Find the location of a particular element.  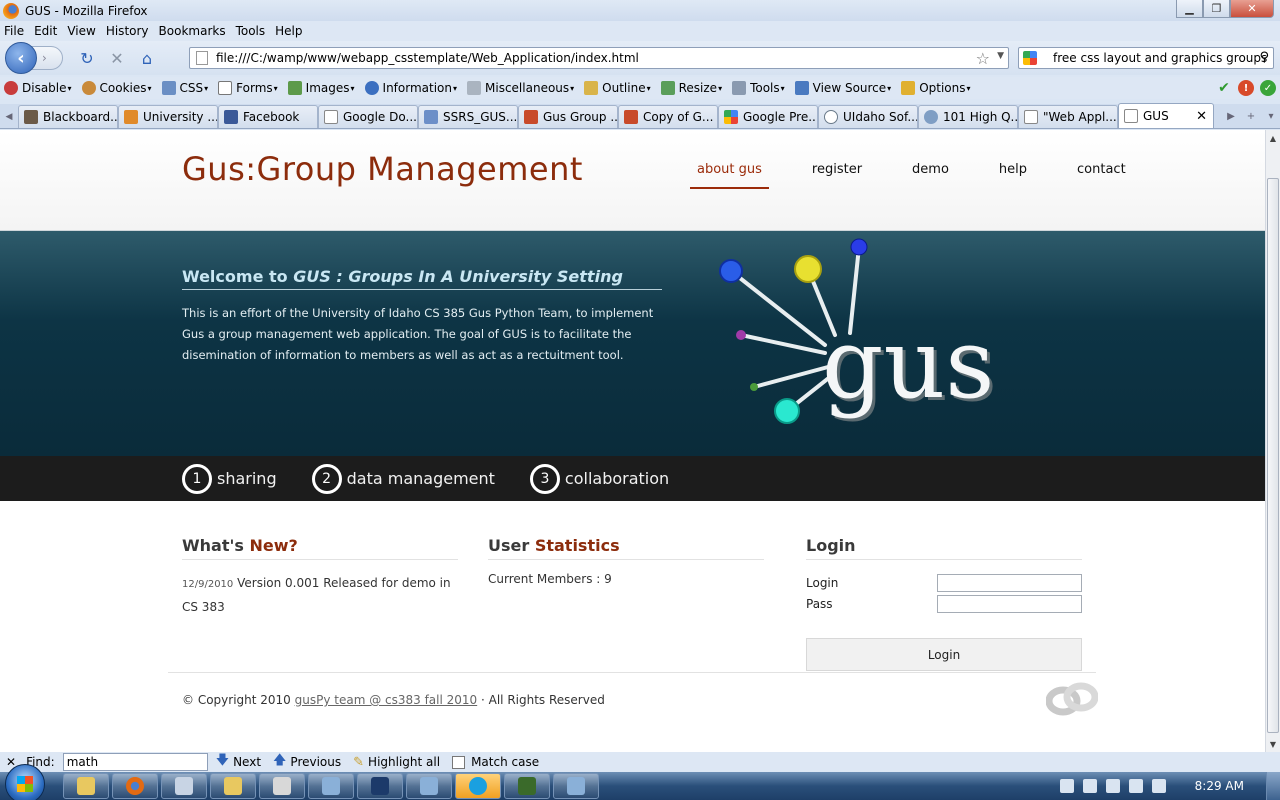

nav-register: register is located at coordinates (837, 175).